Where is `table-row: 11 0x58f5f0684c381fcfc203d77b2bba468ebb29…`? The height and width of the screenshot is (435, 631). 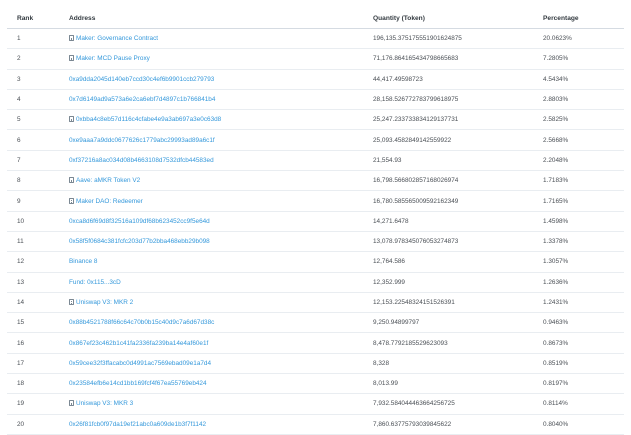
table-row: 11 0x58f5f0684c381fcfc203d77b2bba468ebb29… is located at coordinates (315, 242).